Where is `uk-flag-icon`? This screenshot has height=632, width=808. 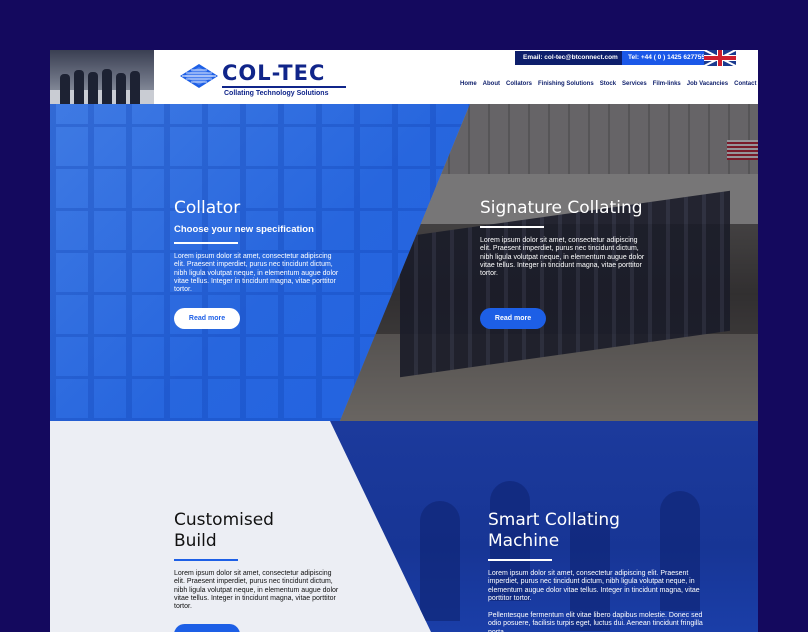
uk-flag-icon is located at coordinates (720, 58).